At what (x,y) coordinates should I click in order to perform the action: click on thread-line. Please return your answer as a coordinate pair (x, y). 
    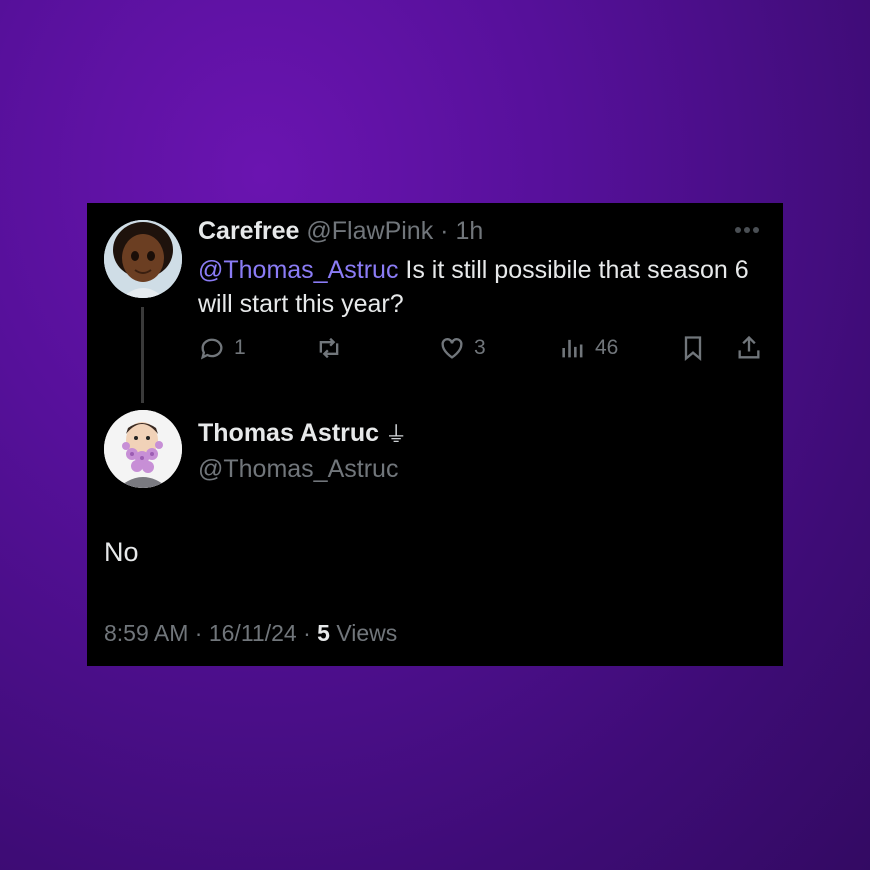
    Looking at the image, I should click on (142, 355).